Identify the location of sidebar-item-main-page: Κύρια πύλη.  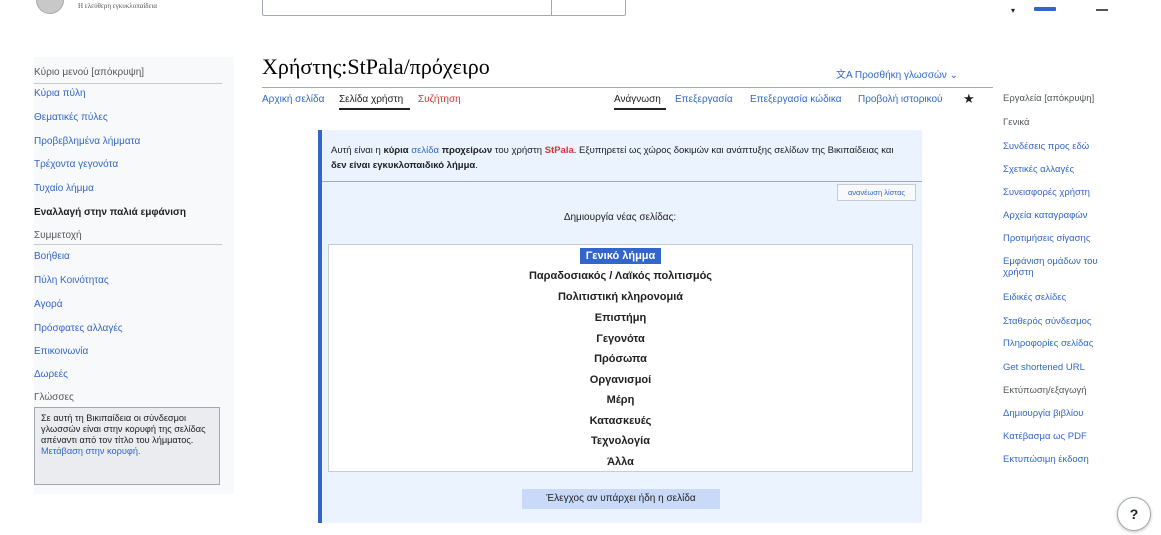
(60, 93).